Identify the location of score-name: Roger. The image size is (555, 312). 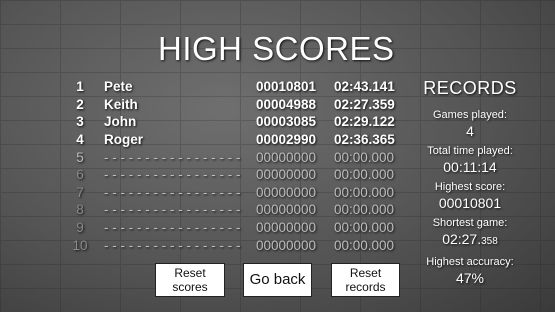
(124, 140).